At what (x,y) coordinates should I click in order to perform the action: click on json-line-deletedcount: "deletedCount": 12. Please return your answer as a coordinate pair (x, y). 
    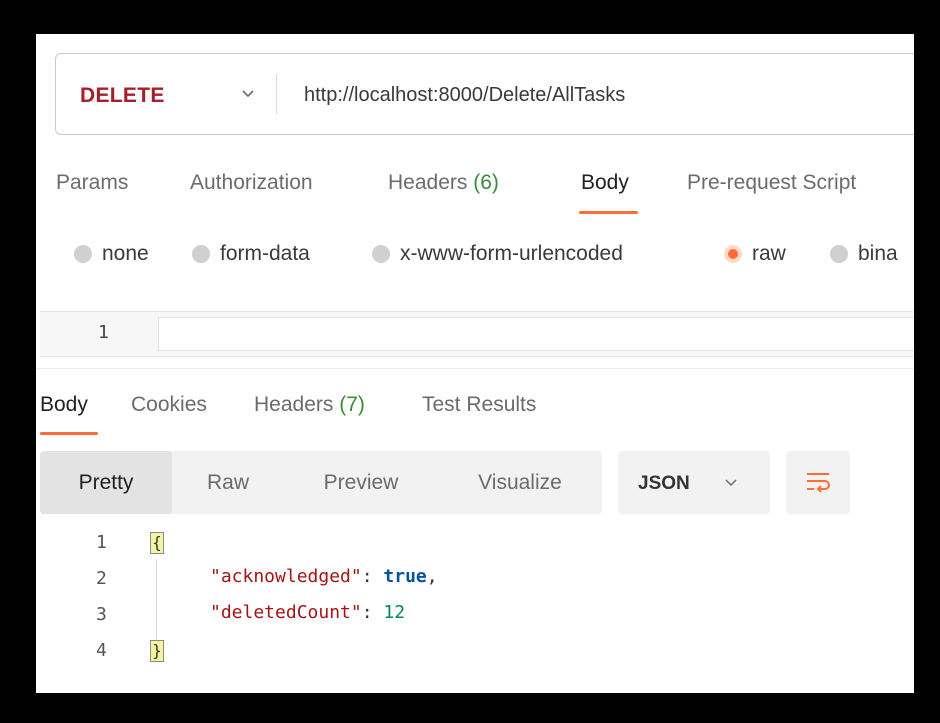
    Looking at the image, I should click on (308, 612).